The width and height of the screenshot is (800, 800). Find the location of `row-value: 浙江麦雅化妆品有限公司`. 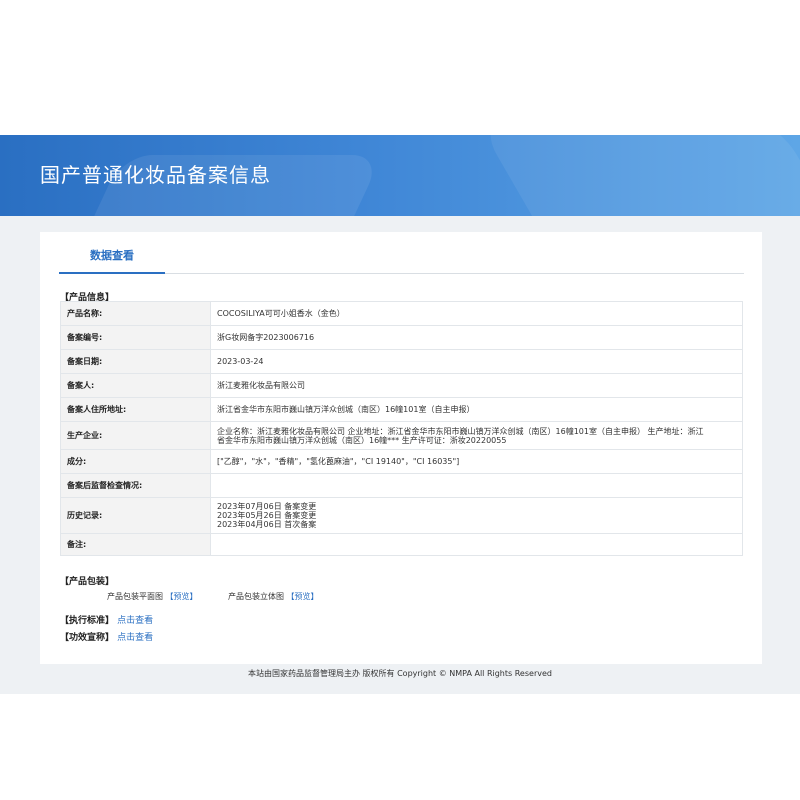

row-value: 浙江麦雅化妆品有限公司 is located at coordinates (476, 385).